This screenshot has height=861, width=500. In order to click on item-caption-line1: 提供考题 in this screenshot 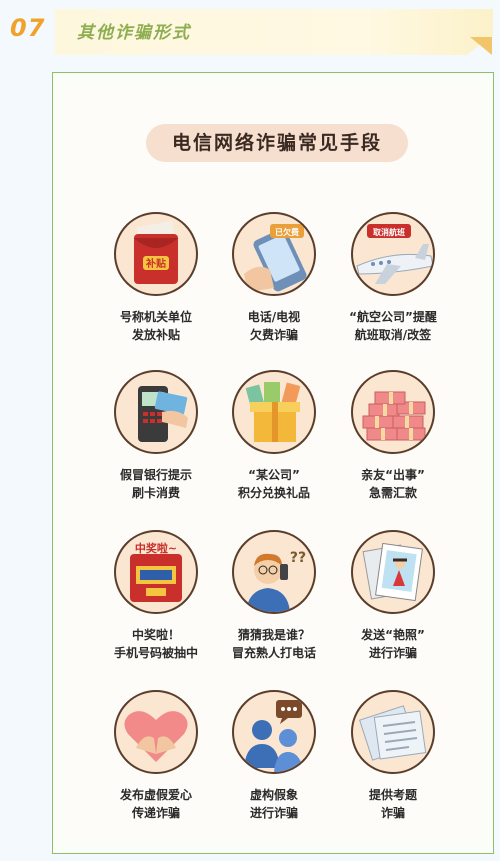, I will do `click(392, 795)`.